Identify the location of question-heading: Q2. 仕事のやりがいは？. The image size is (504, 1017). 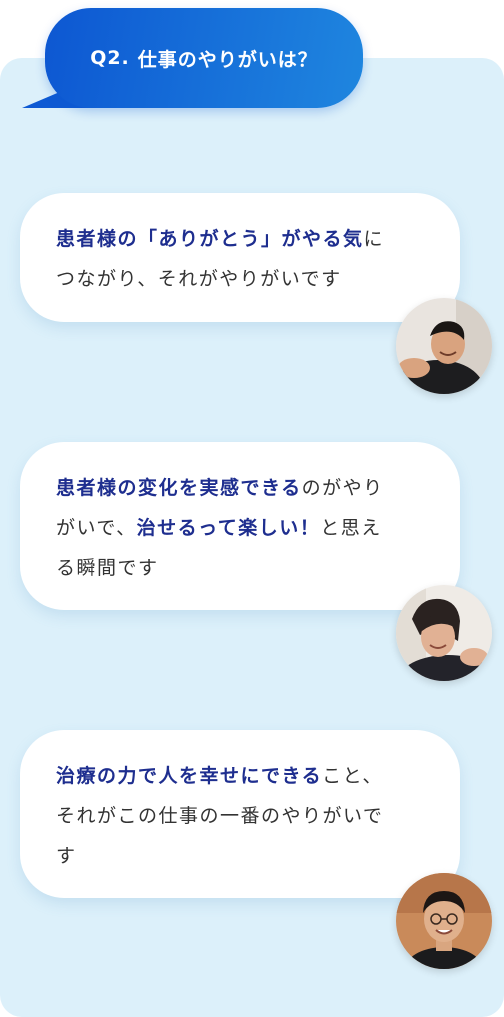
(204, 58).